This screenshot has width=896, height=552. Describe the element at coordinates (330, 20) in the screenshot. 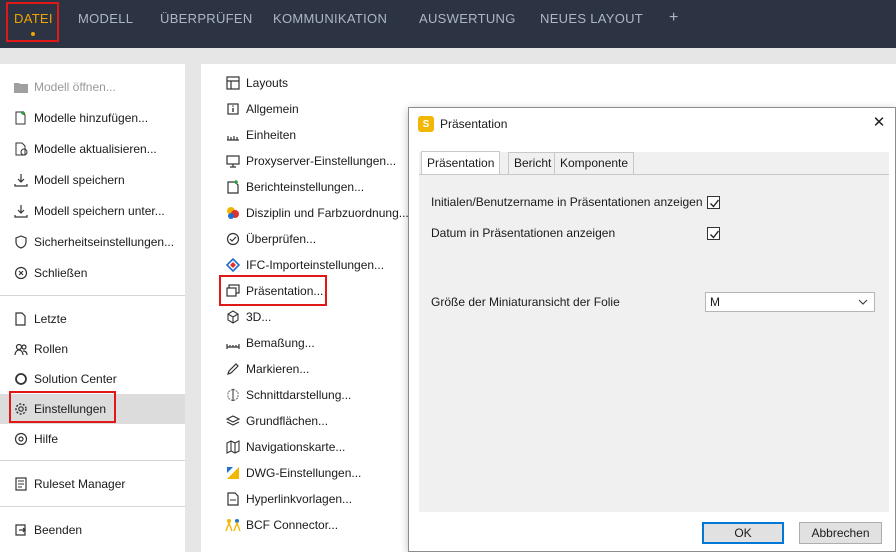

I see `tab-kommunikation: KOMMUNIKATION` at that location.